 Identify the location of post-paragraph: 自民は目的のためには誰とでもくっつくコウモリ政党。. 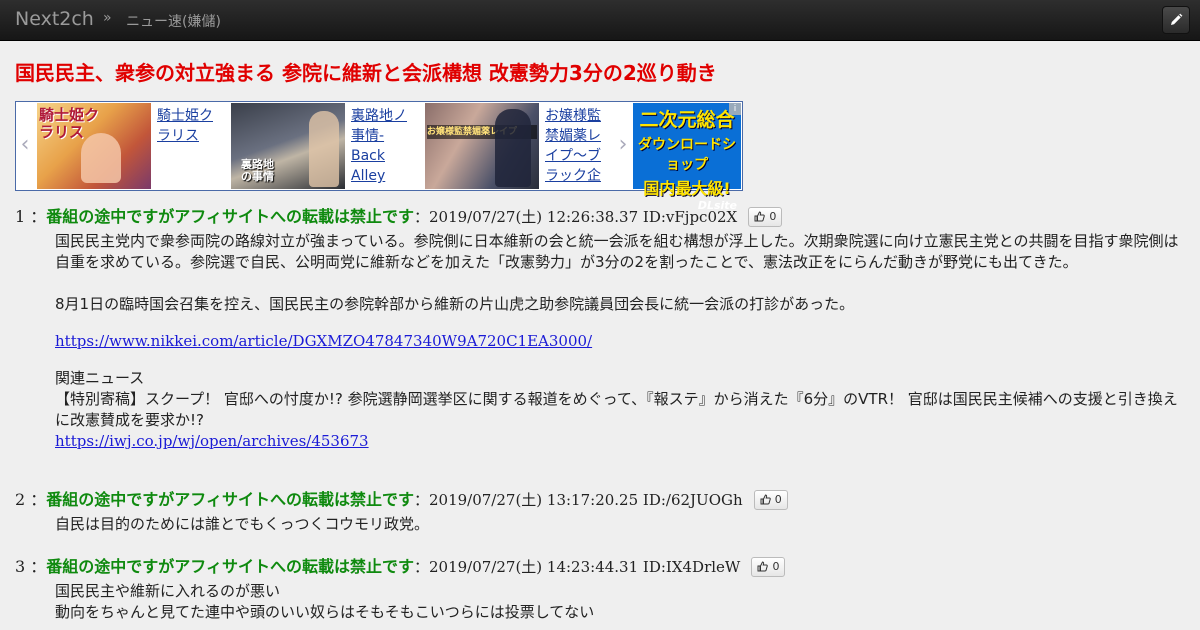
(242, 524).